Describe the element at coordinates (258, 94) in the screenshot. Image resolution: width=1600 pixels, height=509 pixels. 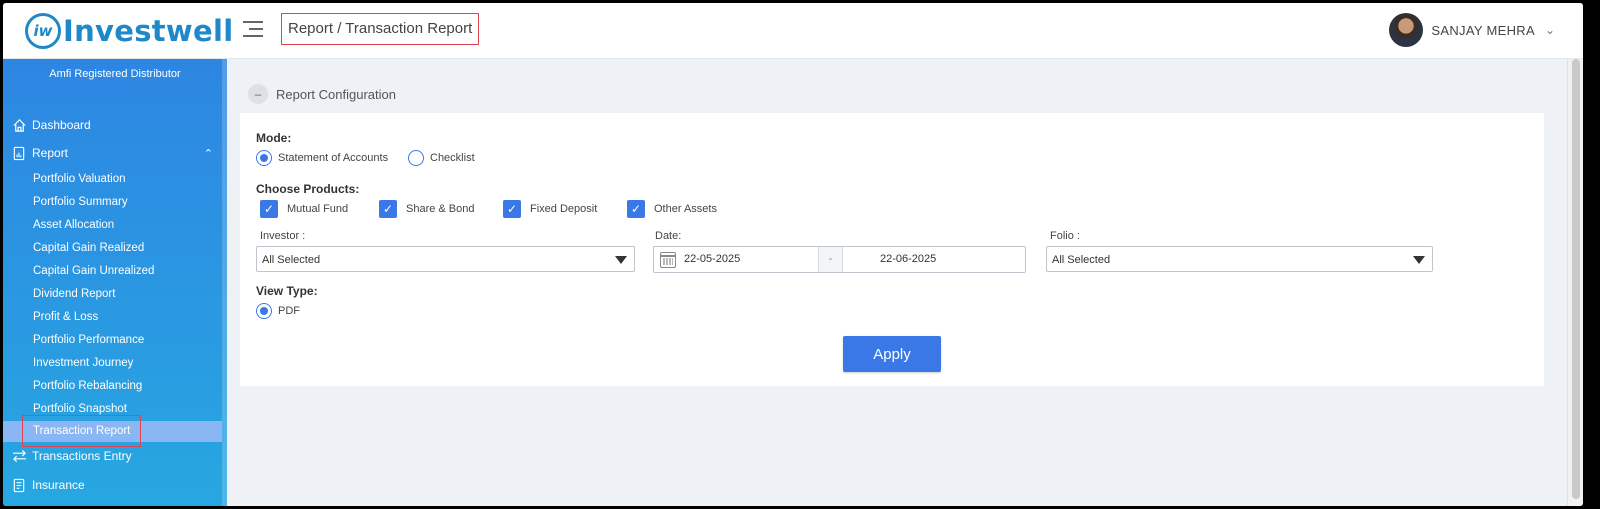
I see `collapse-icon: –` at that location.